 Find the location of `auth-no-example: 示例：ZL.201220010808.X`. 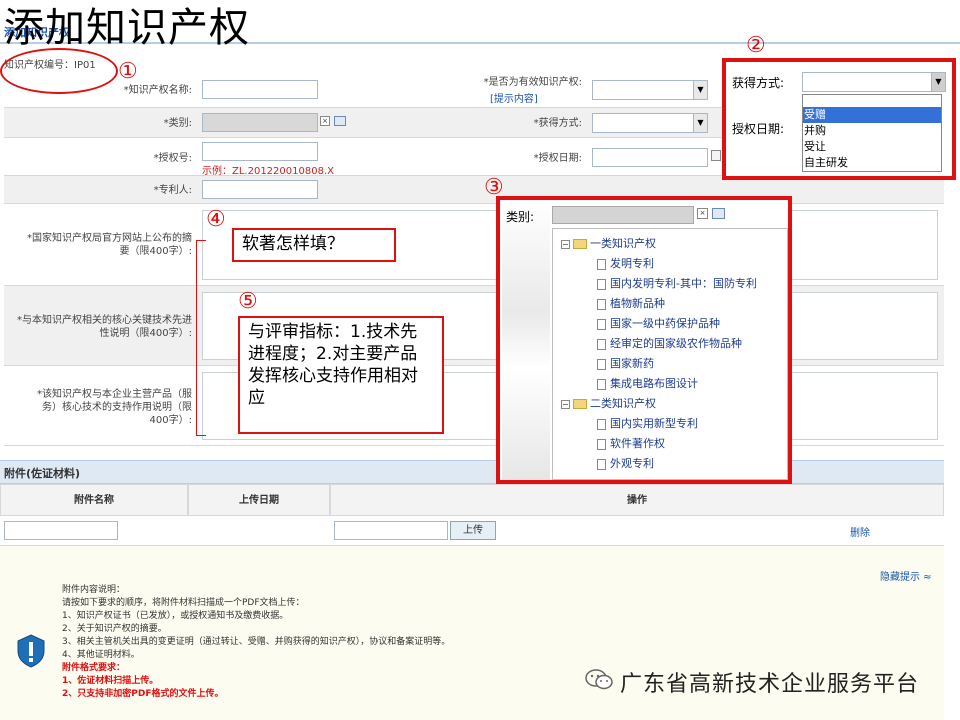

auth-no-example: 示例：ZL.201220010808.X is located at coordinates (268, 171).